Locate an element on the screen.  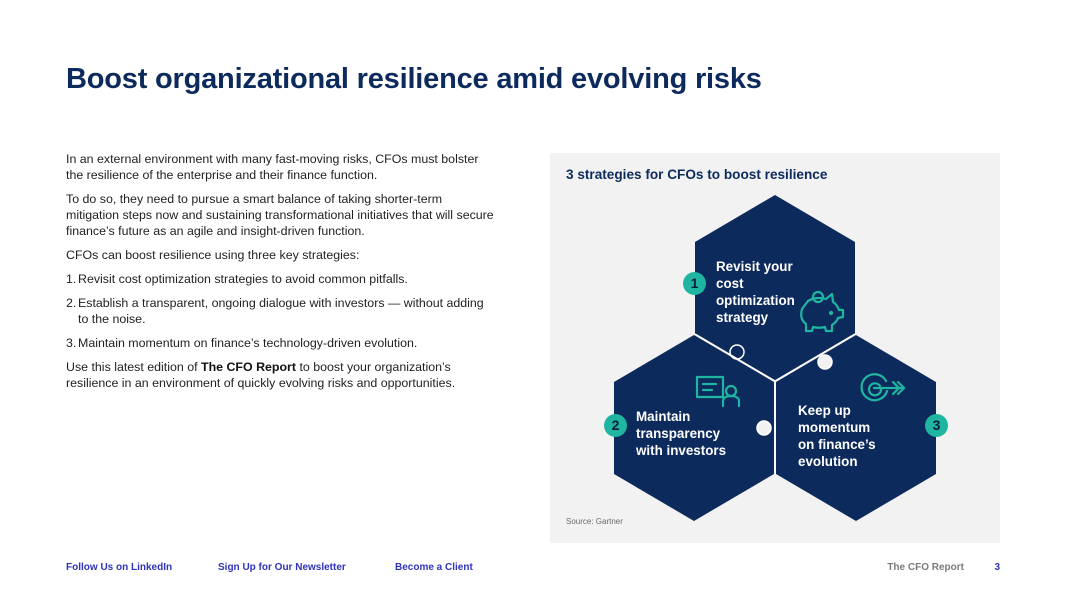
figure-source: Source: Gartner is located at coordinates (594, 521).